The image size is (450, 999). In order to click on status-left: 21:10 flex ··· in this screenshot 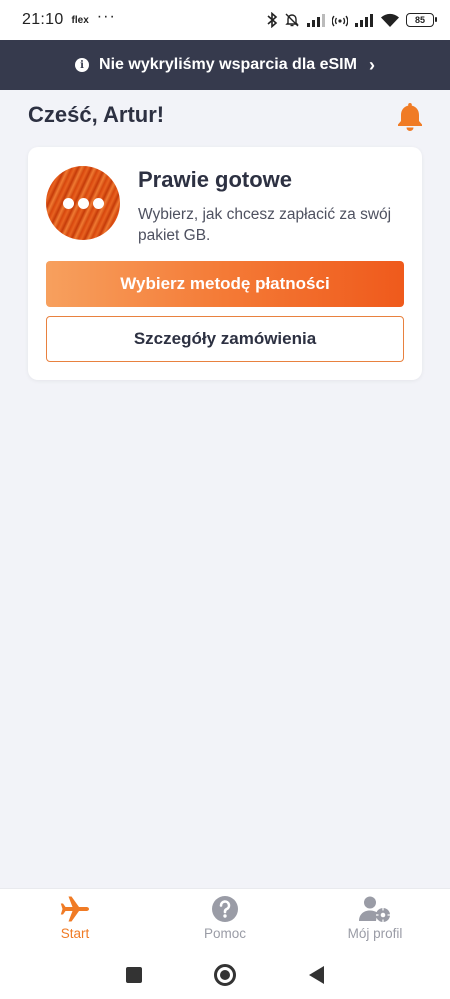, I will do `click(69, 18)`.